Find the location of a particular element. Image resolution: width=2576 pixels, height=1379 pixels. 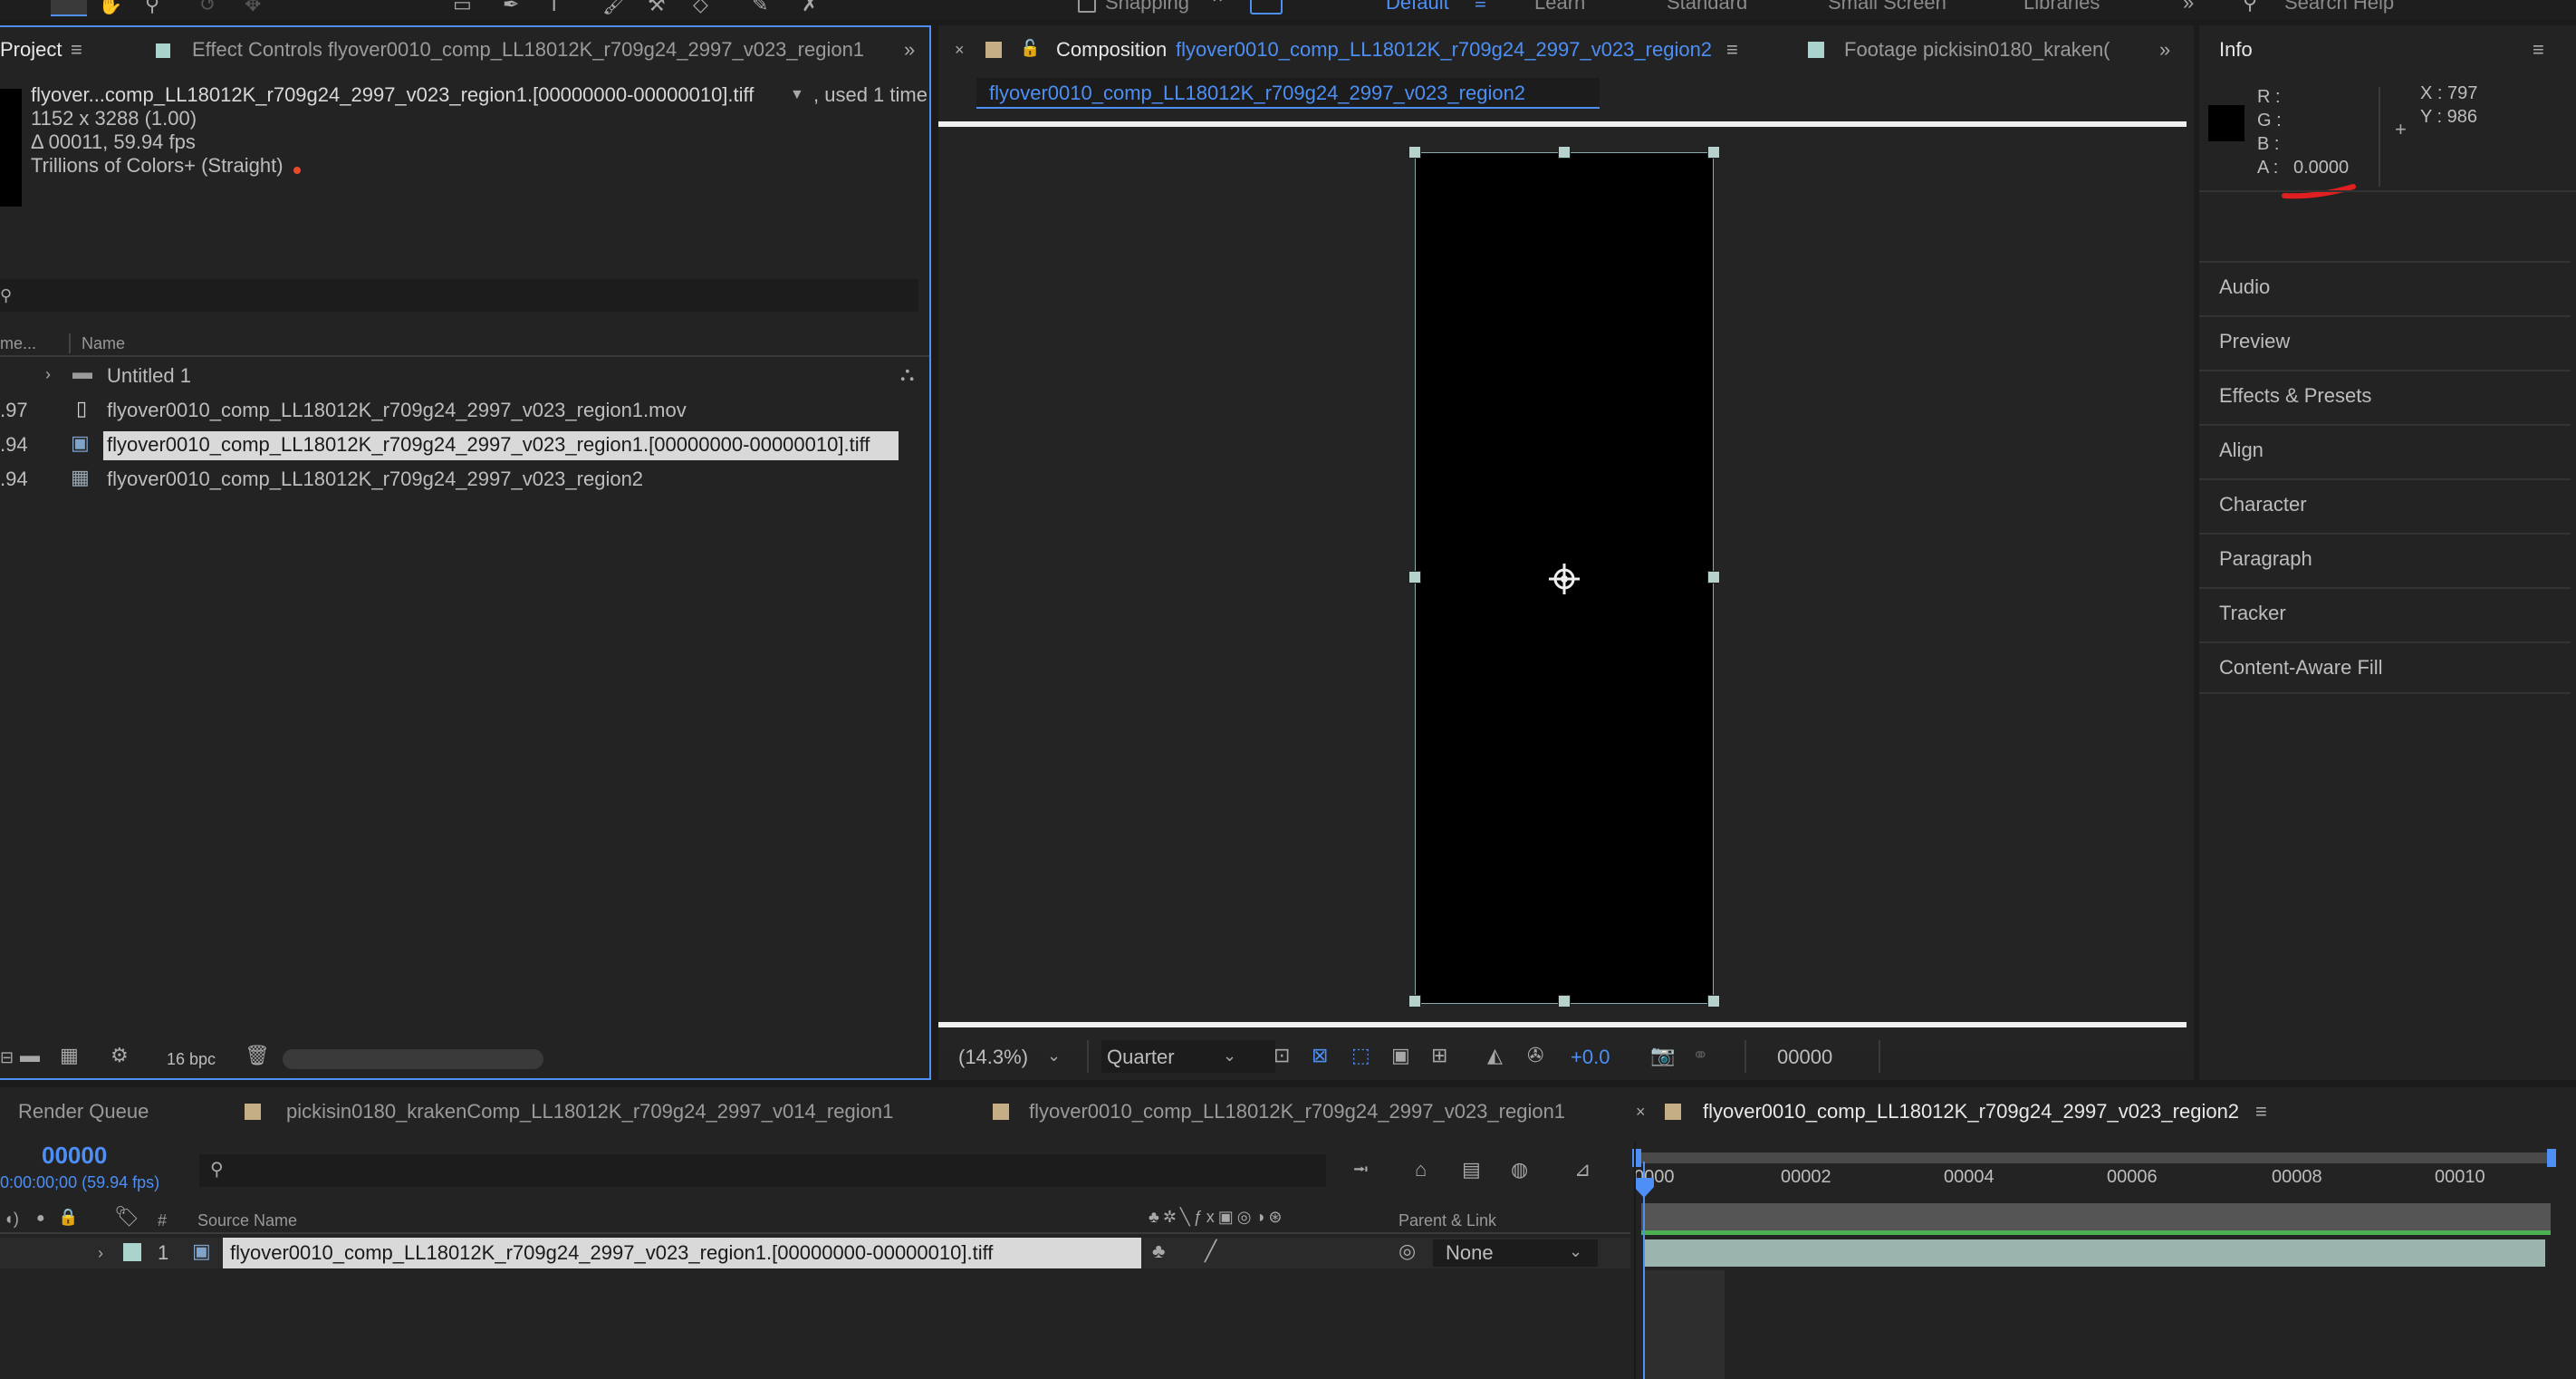

new-folder-icon: ▬ is located at coordinates (30, 1055).